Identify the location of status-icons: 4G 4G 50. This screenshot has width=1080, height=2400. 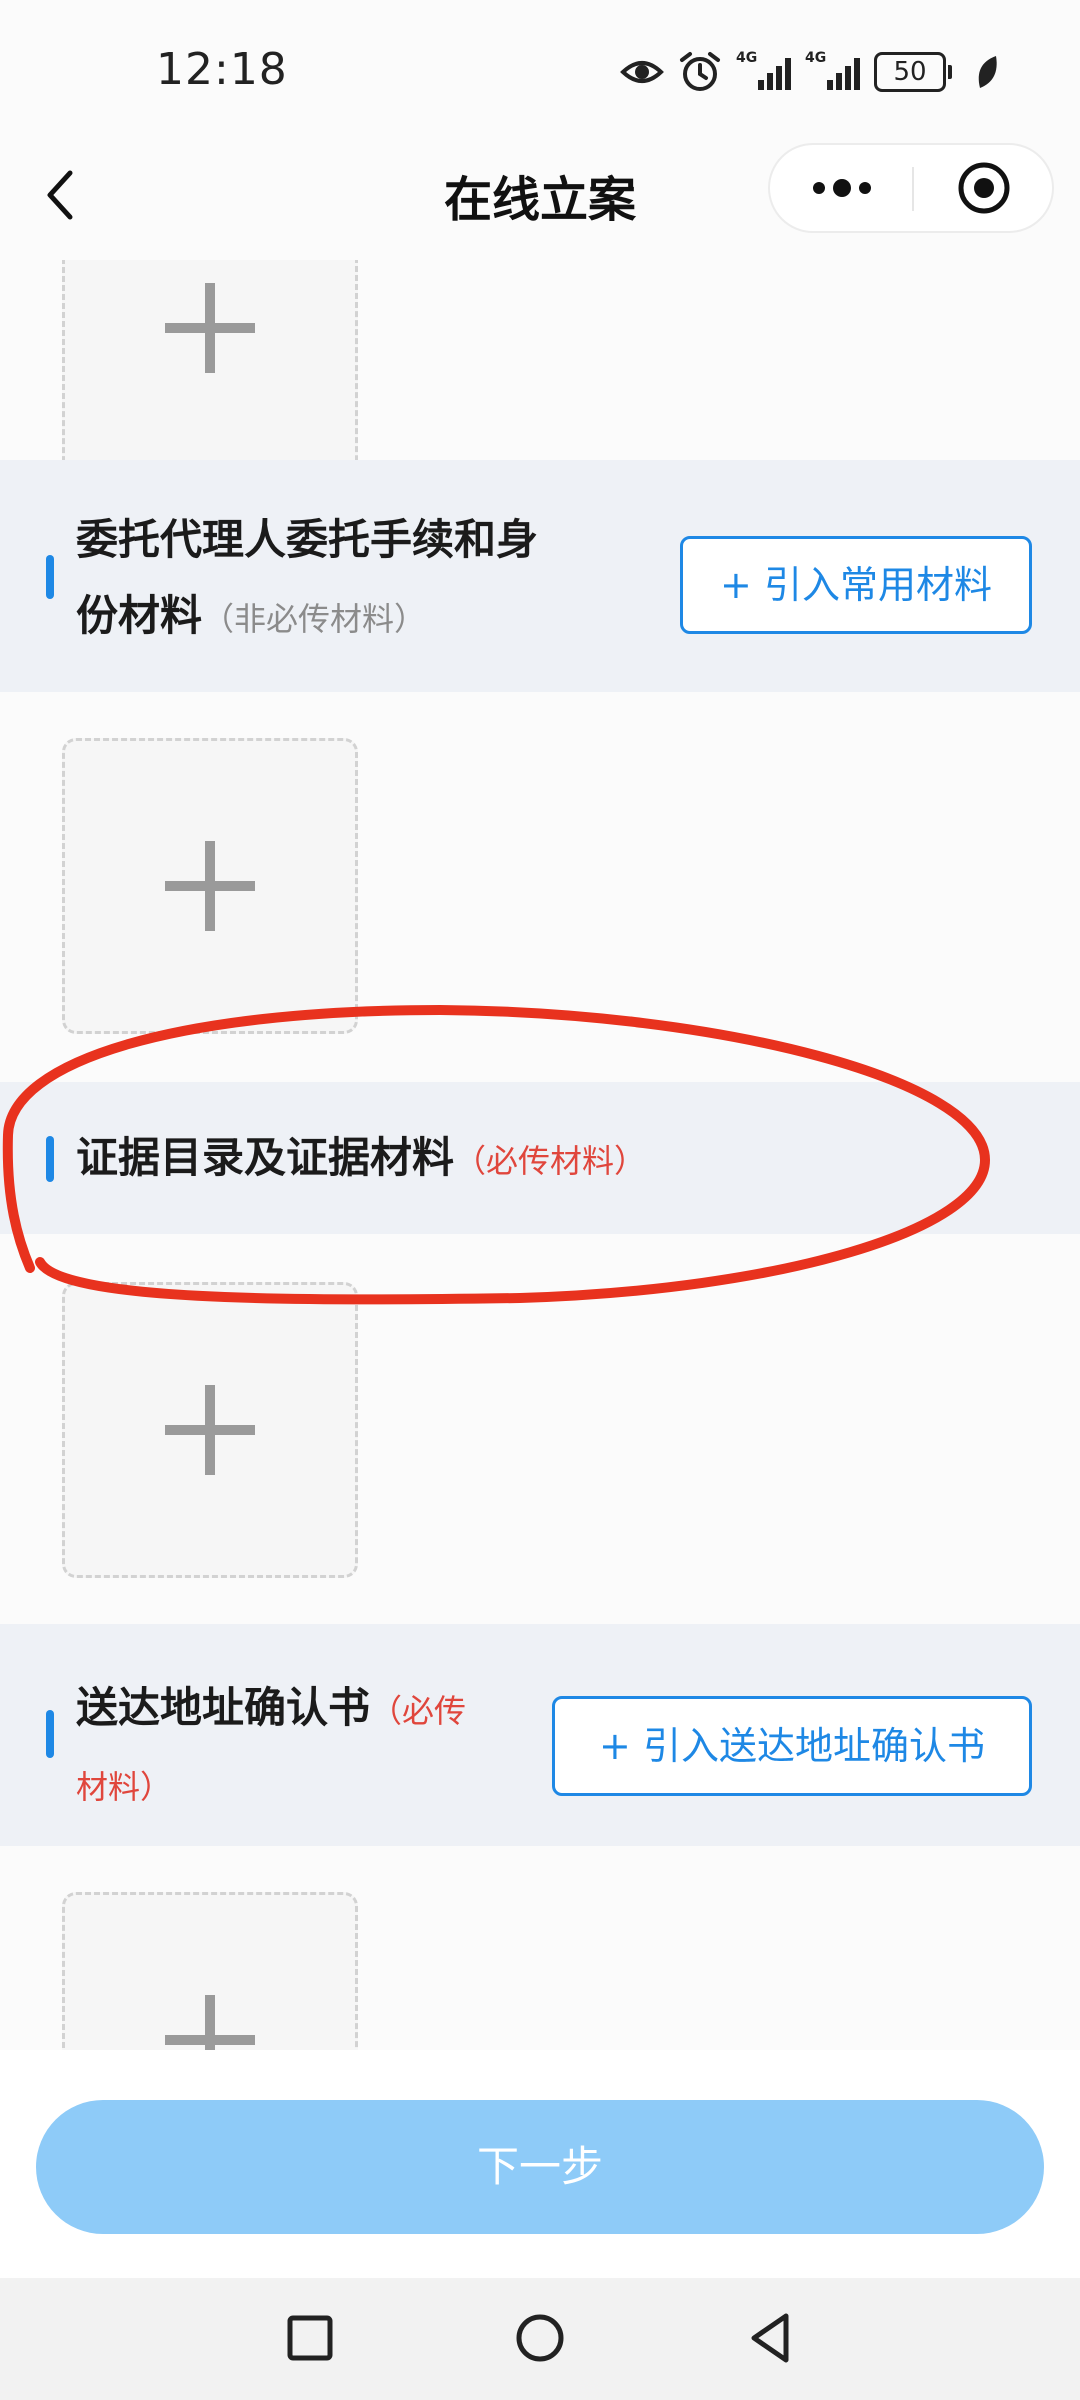
(815, 72).